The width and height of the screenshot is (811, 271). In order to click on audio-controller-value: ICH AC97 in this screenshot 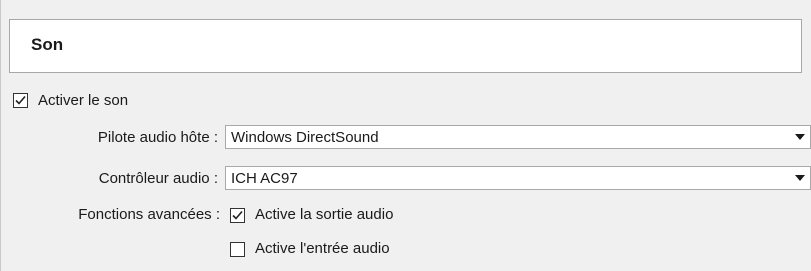, I will do `click(264, 178)`.